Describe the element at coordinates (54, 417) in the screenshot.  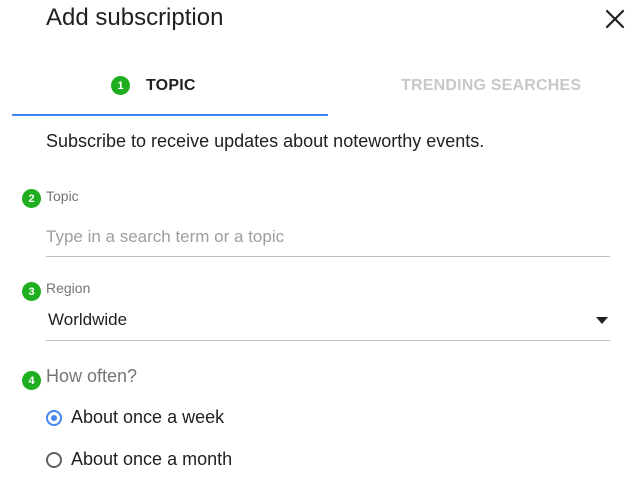
I see `radio-checked-icon` at that location.